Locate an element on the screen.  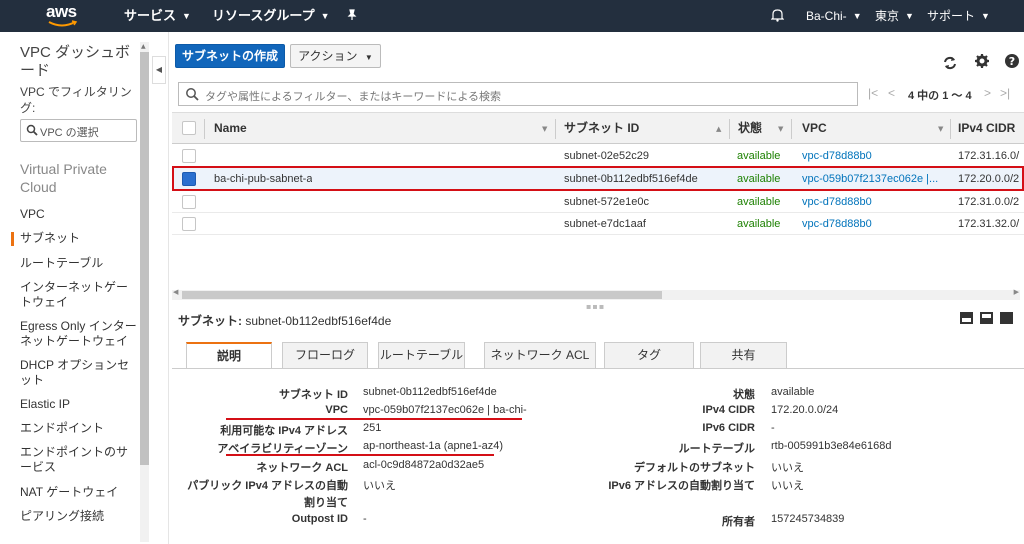
sidebar-section-vpc: Virtual Private Cloud is located at coordinates (63, 178).